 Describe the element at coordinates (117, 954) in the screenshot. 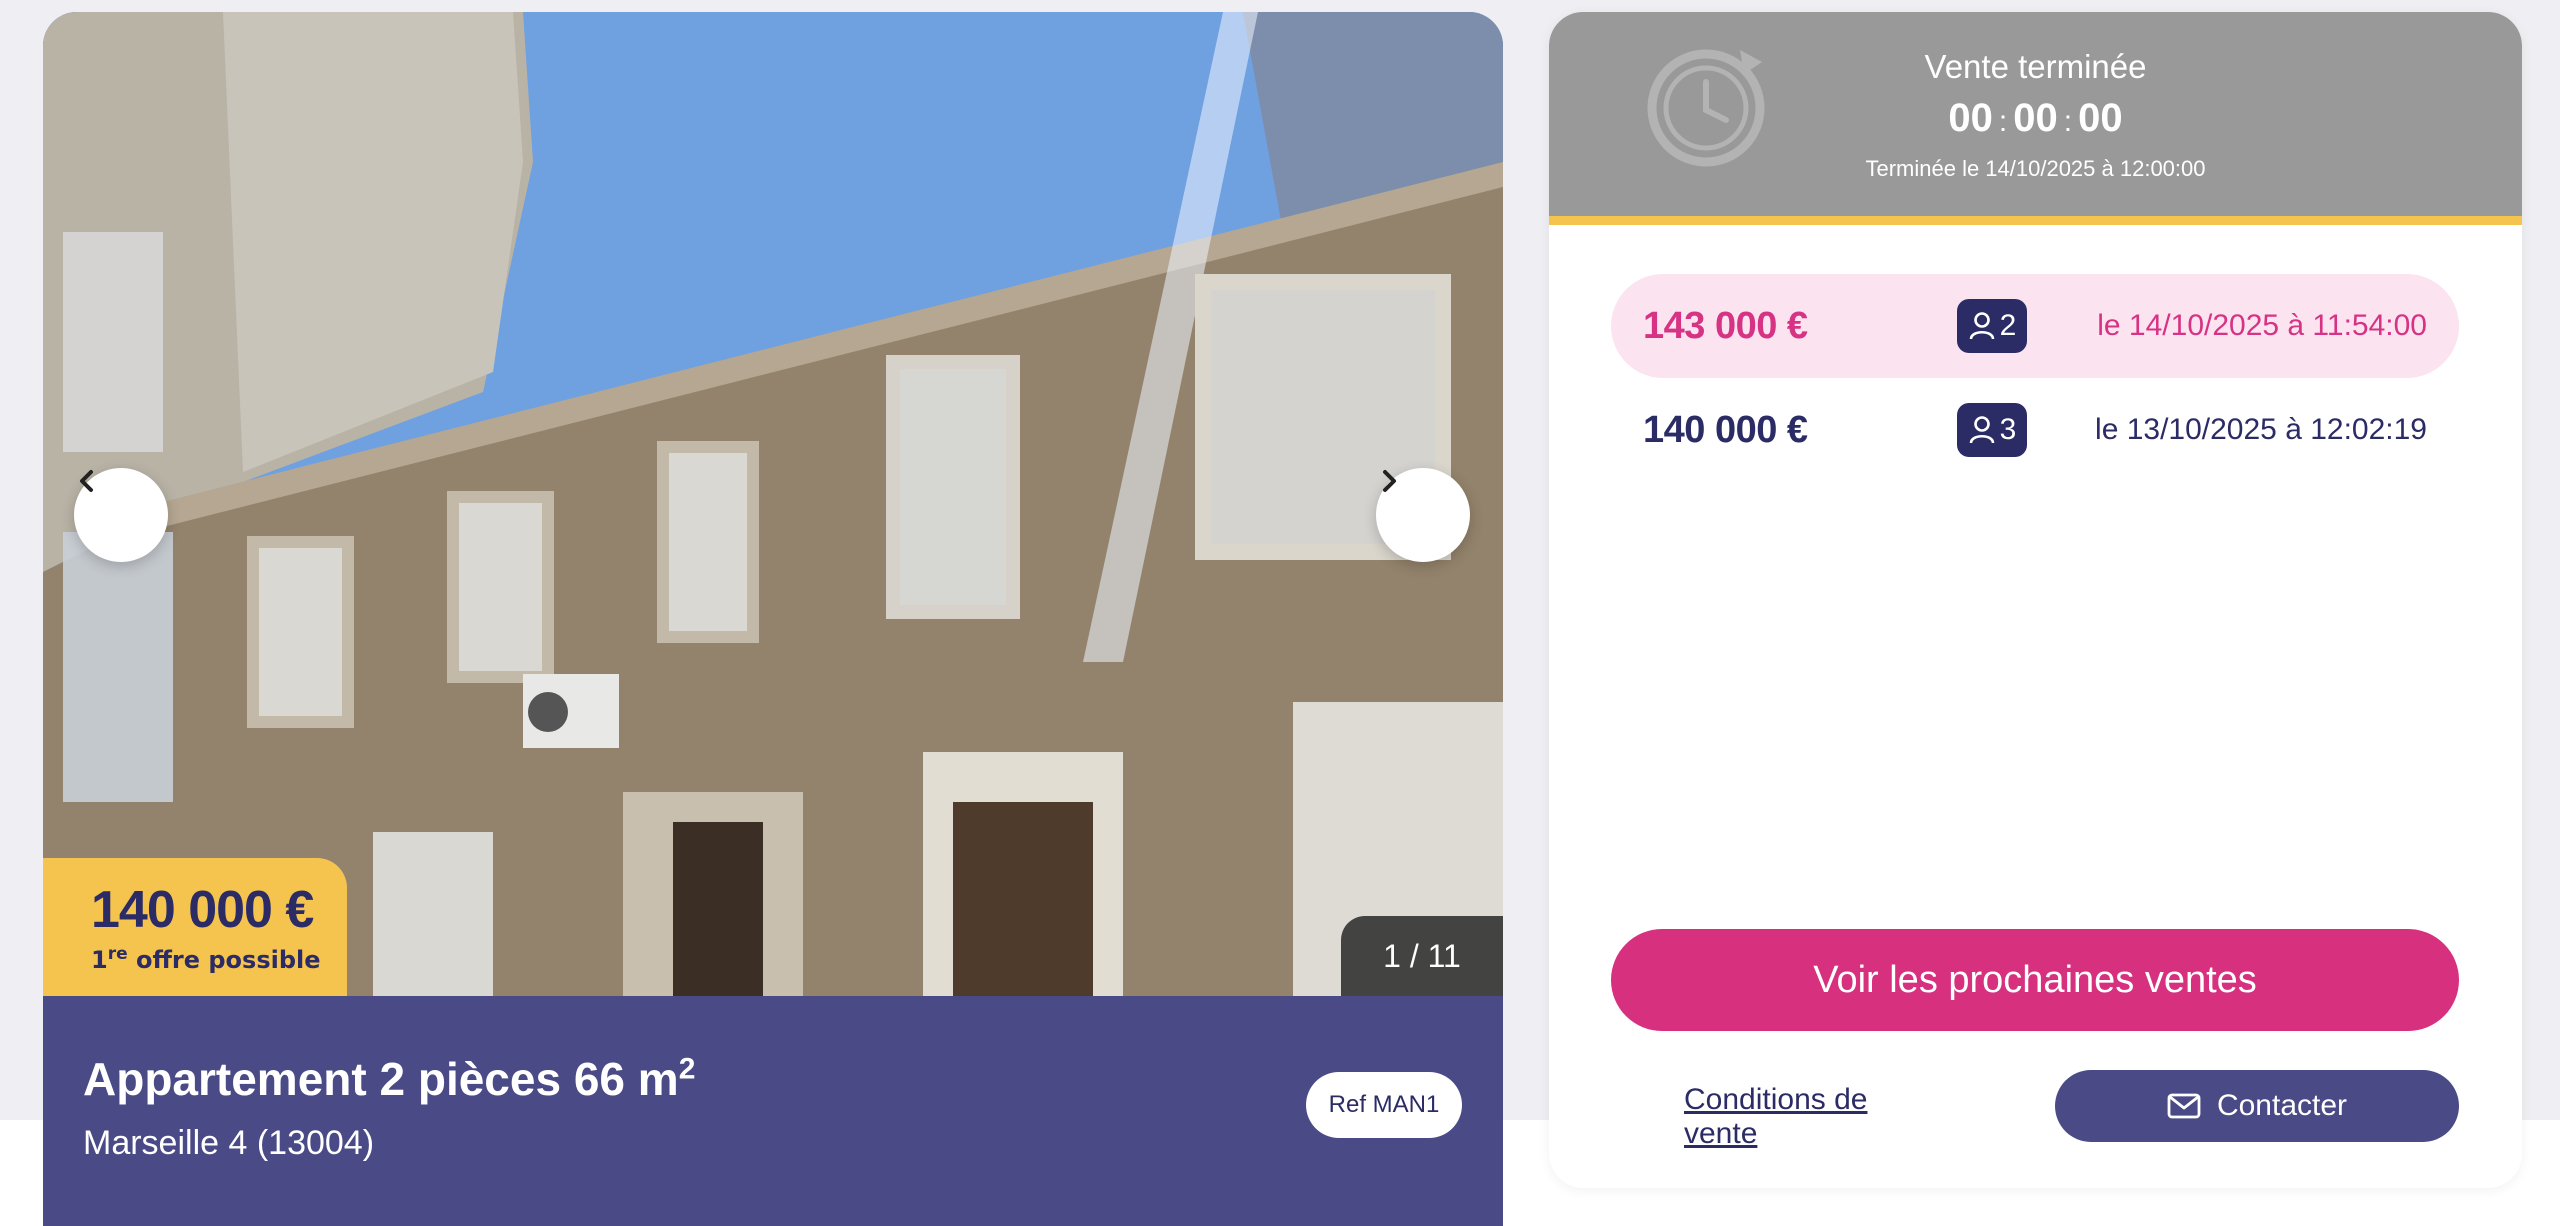

I see `first-offer-ordinal: re` at that location.